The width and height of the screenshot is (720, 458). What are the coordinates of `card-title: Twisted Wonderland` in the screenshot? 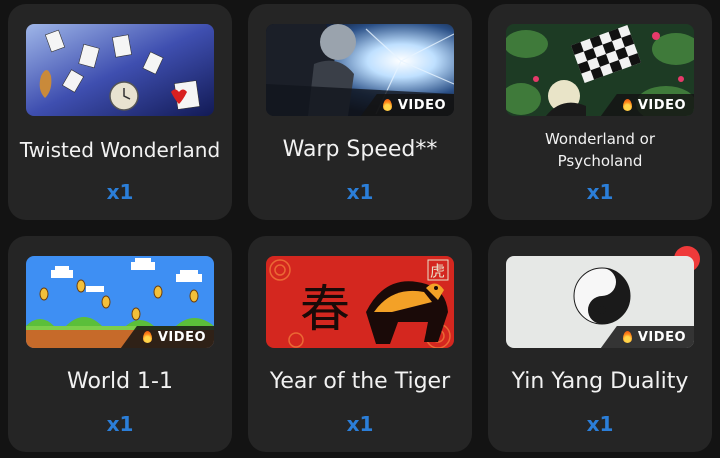 It's located at (120, 150).